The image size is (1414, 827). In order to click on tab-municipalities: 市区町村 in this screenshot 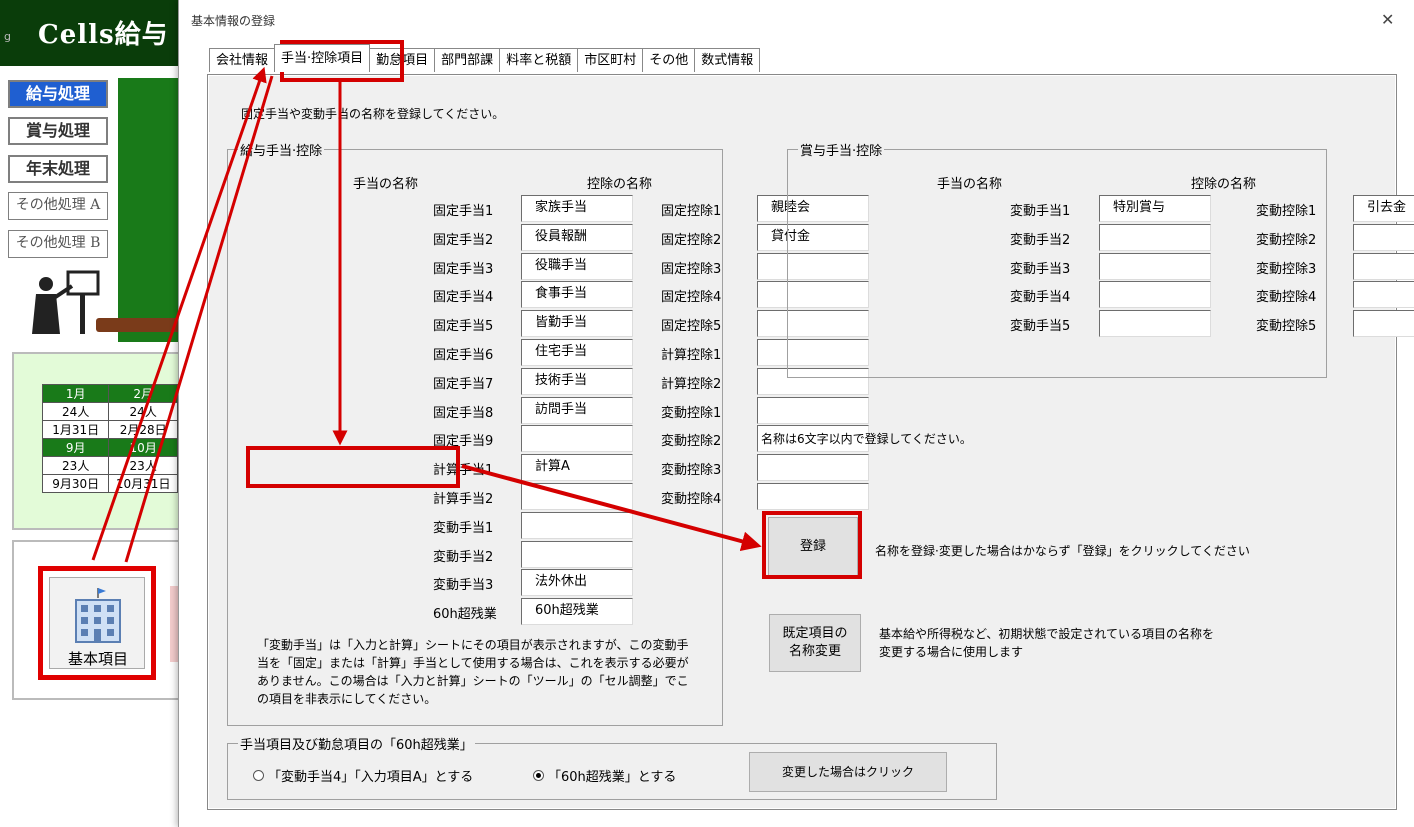, I will do `click(610, 60)`.